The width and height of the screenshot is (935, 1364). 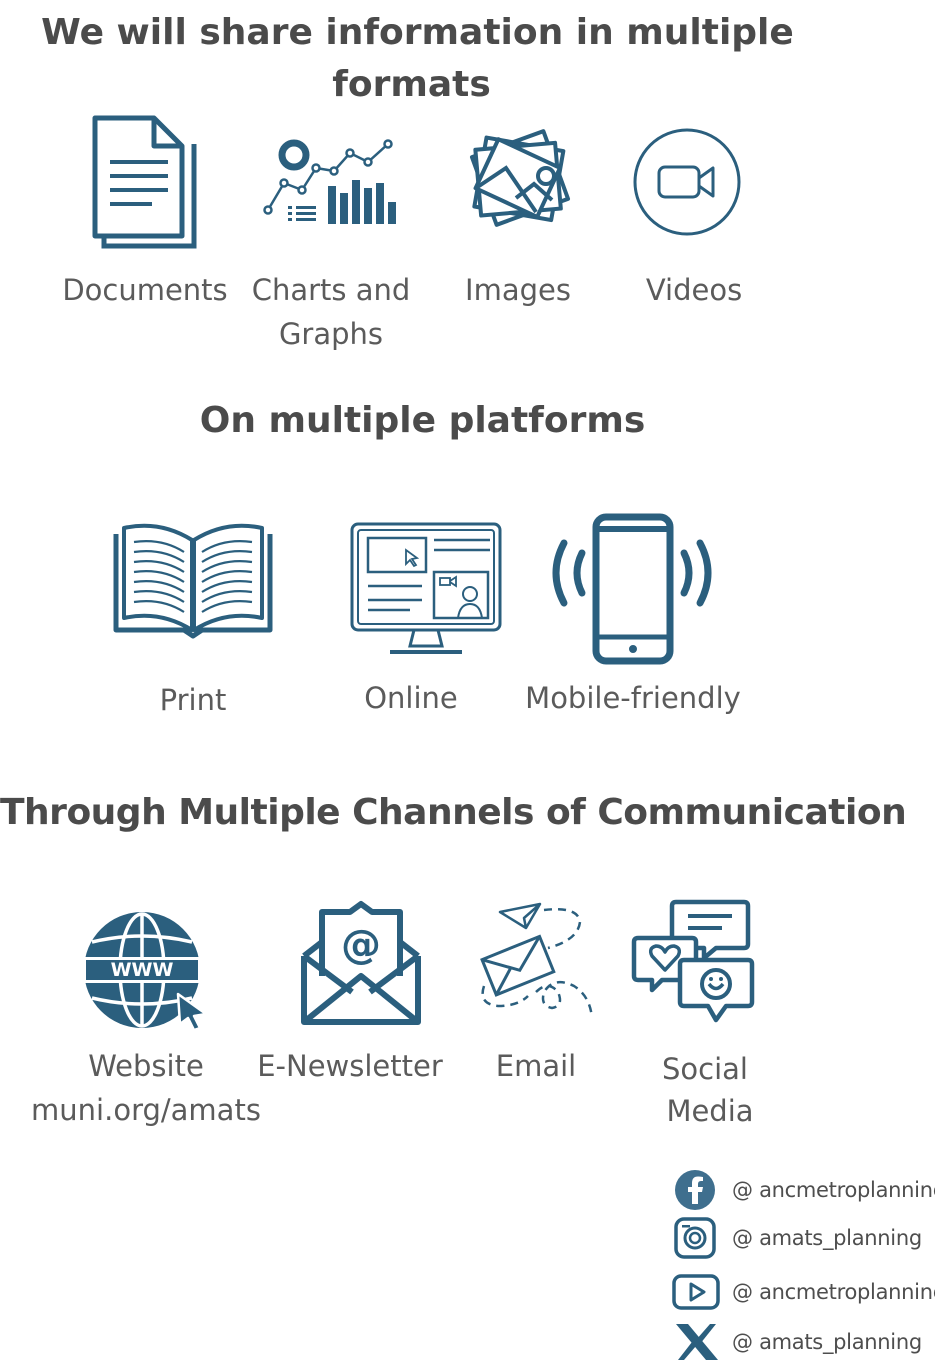 What do you see at coordinates (827, 1342) in the screenshot?
I see `x-handle: @ amats_planning` at bounding box center [827, 1342].